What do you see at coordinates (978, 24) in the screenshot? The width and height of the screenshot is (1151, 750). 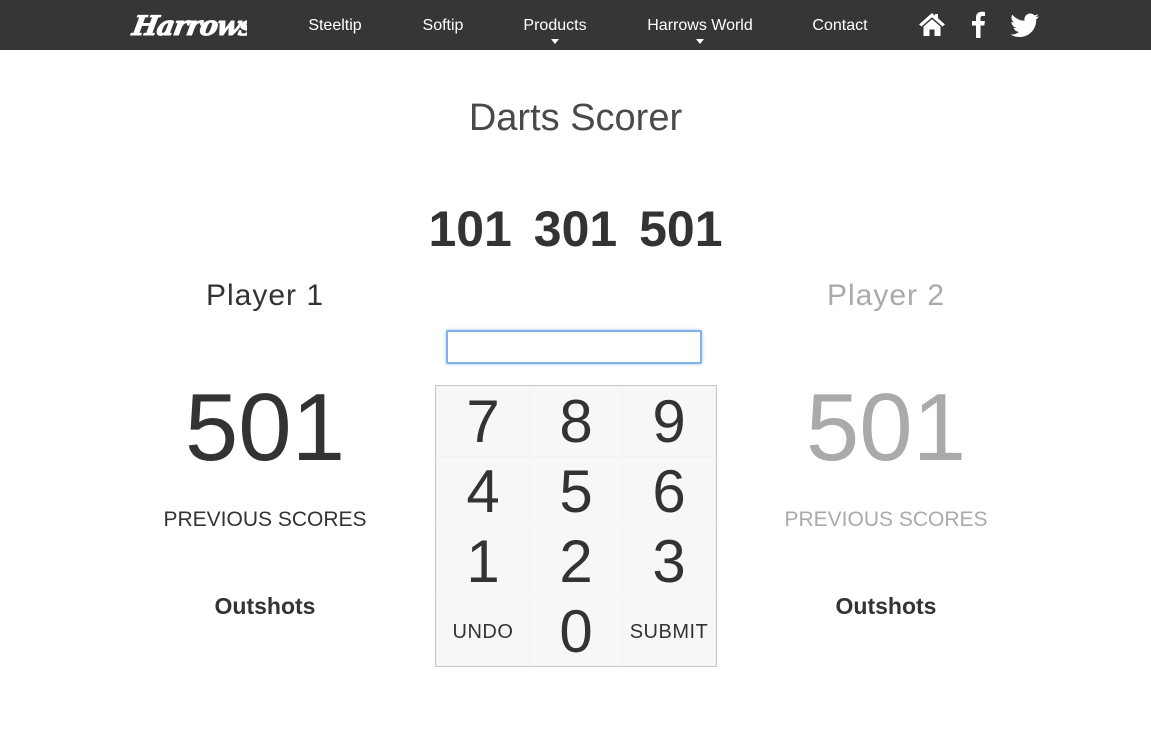 I see `facebook-icon` at bounding box center [978, 24].